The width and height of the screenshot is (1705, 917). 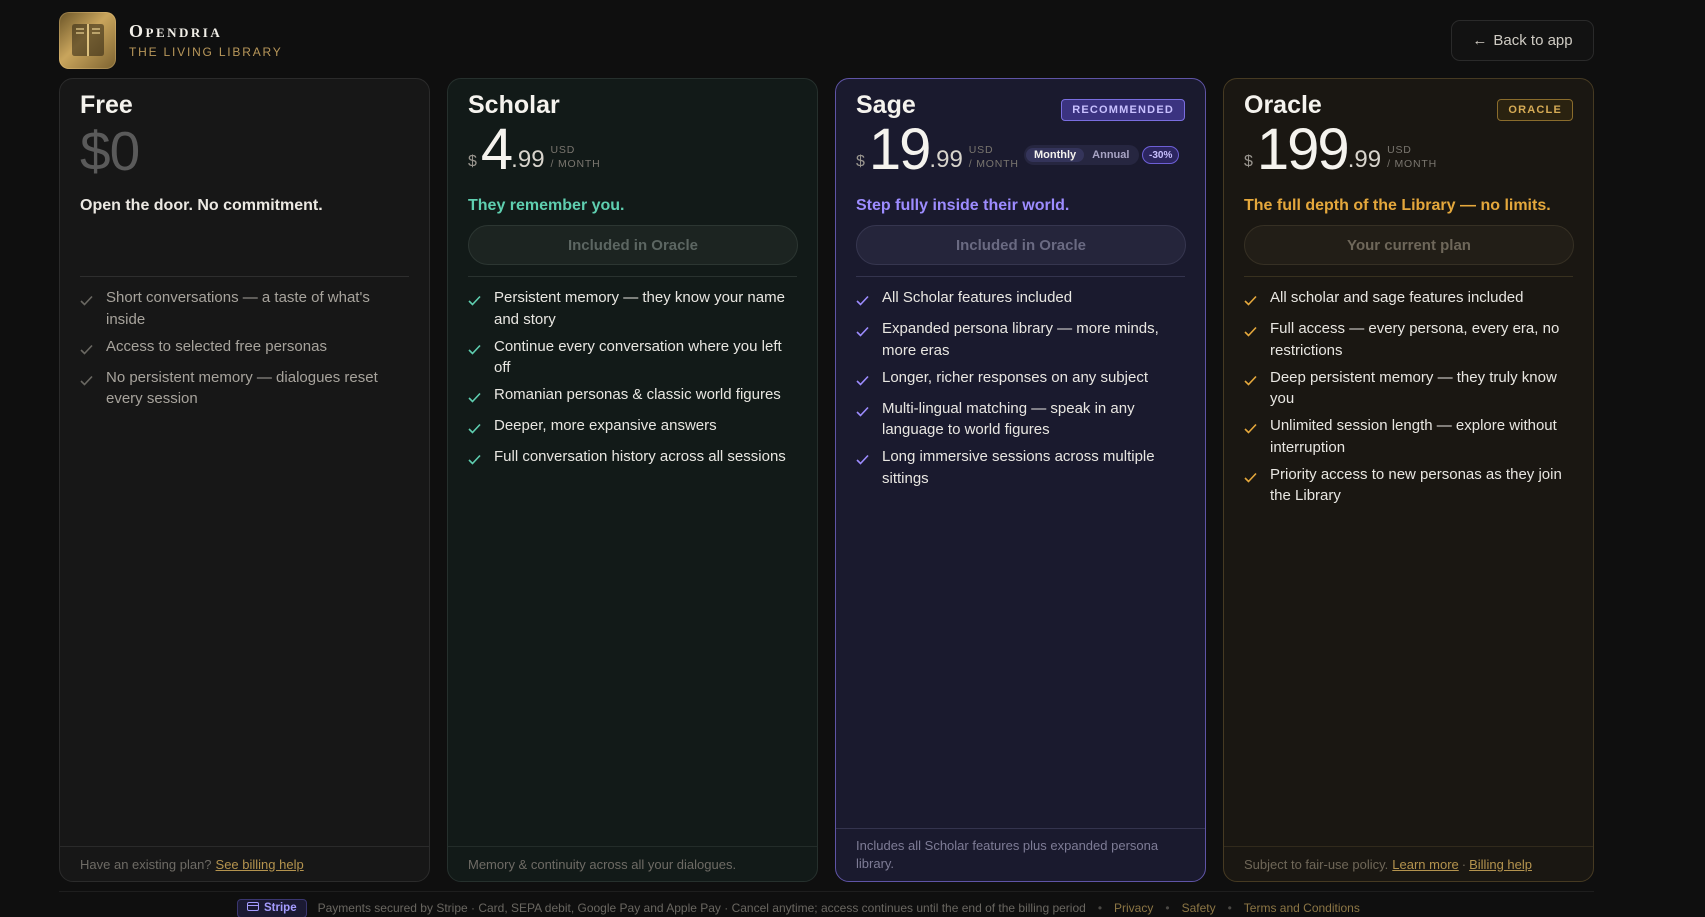 I want to click on price-whole: 19, so click(x=899, y=149).